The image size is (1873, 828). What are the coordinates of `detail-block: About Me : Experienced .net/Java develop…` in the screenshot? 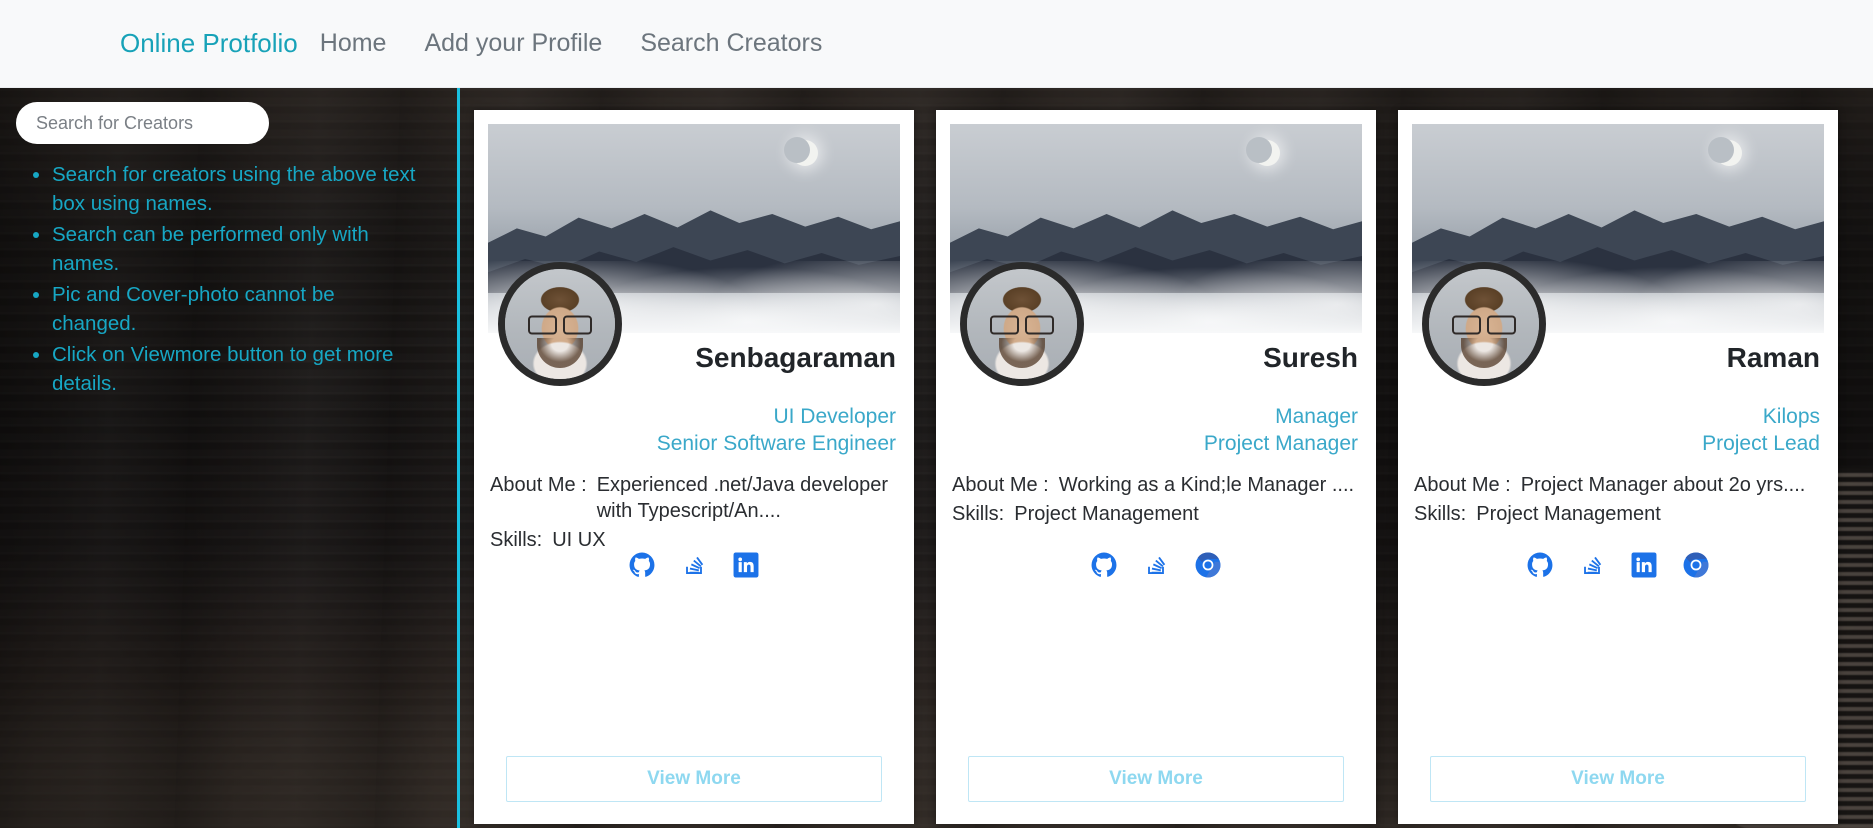 It's located at (694, 514).